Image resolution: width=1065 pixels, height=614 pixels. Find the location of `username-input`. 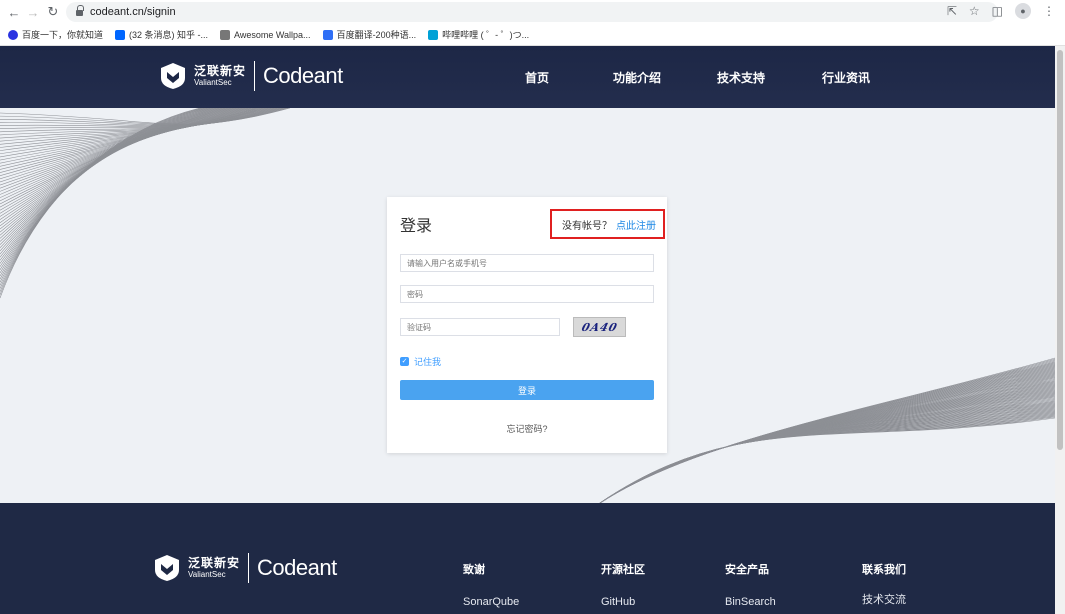

username-input is located at coordinates (527, 263).